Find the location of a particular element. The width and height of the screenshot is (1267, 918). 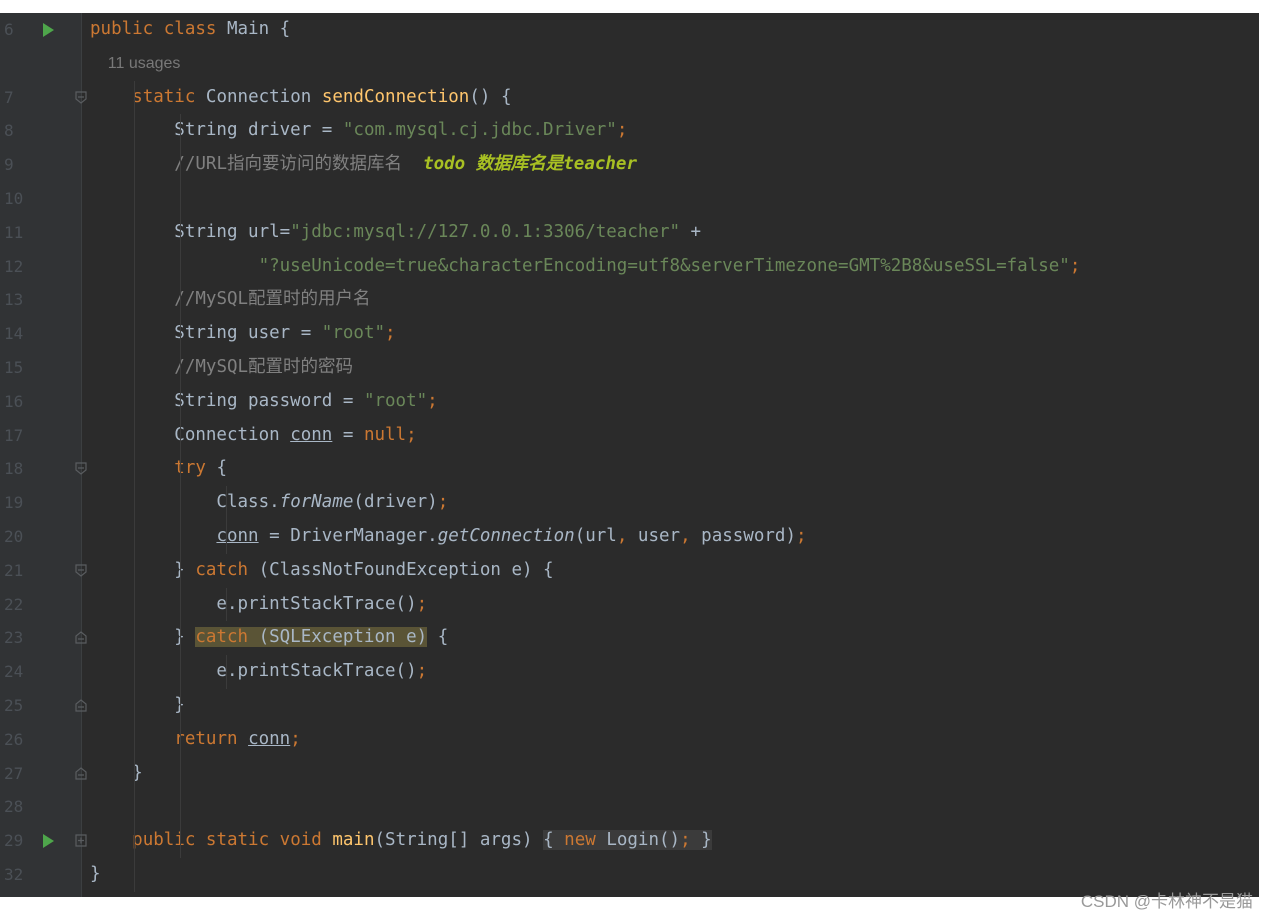

code-line: 9 //URL指向要访问的数据库名 todo 数据库名是teacher is located at coordinates (629, 165).